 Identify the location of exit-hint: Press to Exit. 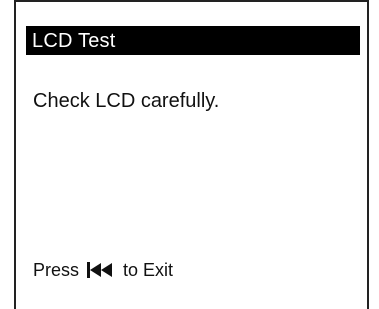
(103, 270).